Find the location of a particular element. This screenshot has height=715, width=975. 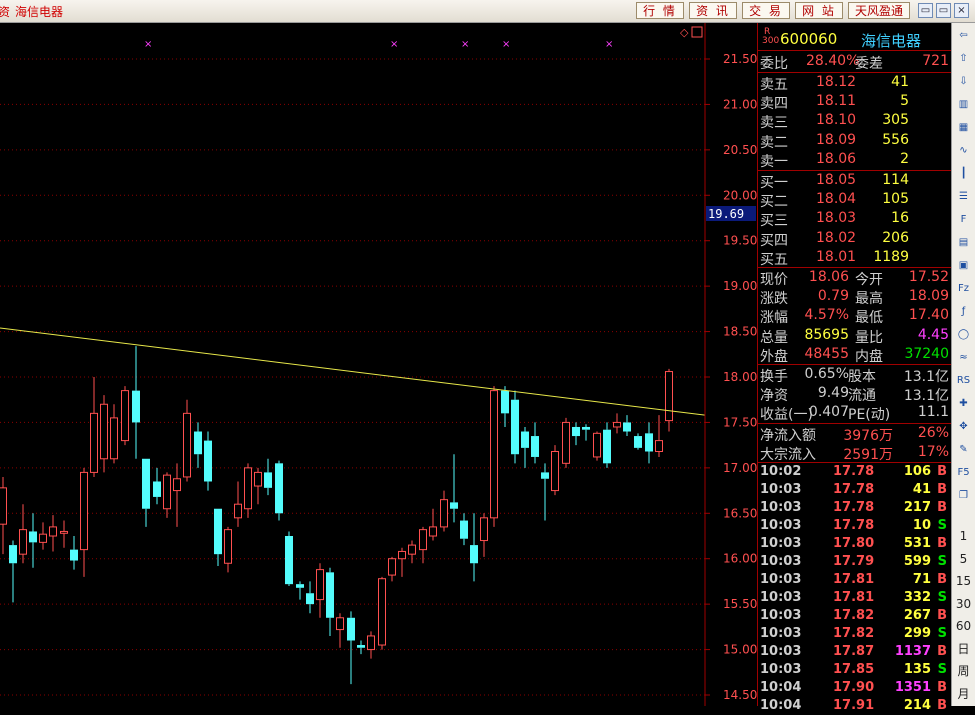

box-icon is located at coordinates (697, 32).